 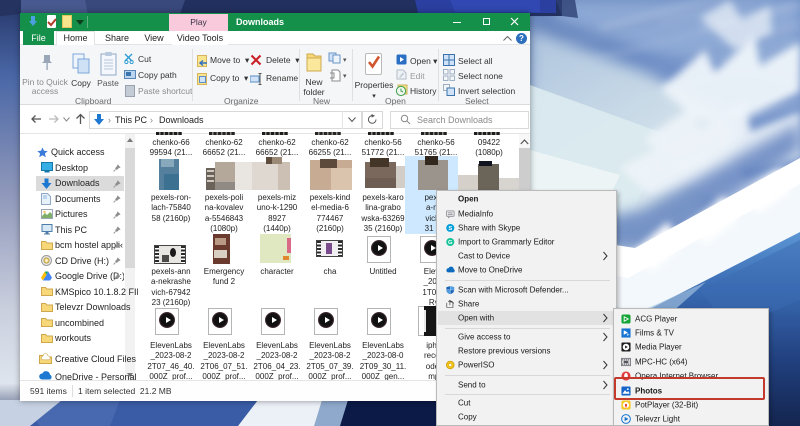 I want to click on svg-text: G, so click(x=450, y=243).